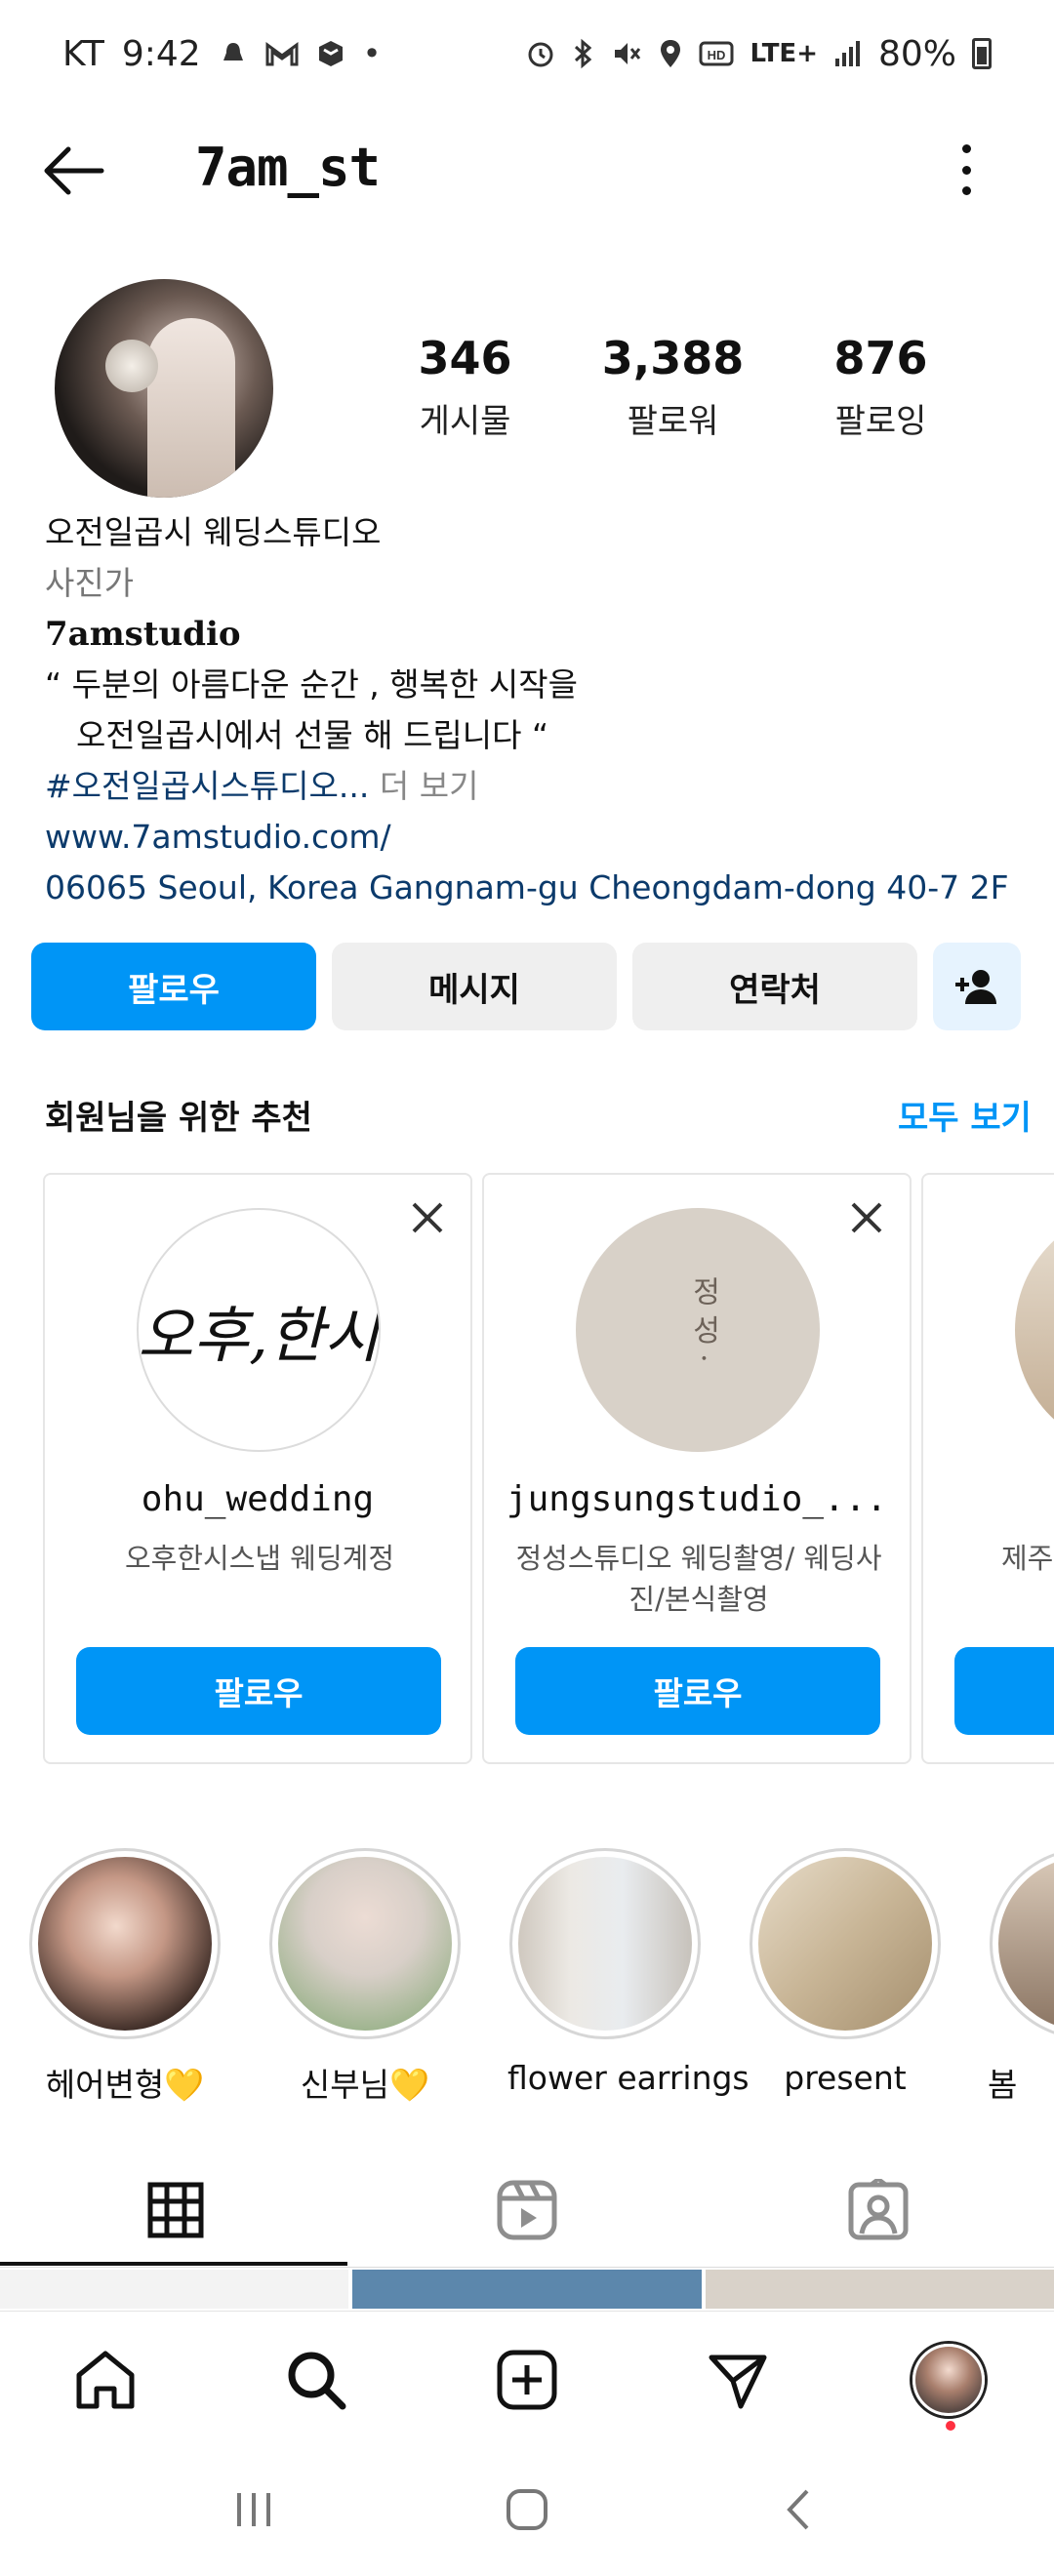  I want to click on bio-brand: 7amstudio, so click(143, 634).